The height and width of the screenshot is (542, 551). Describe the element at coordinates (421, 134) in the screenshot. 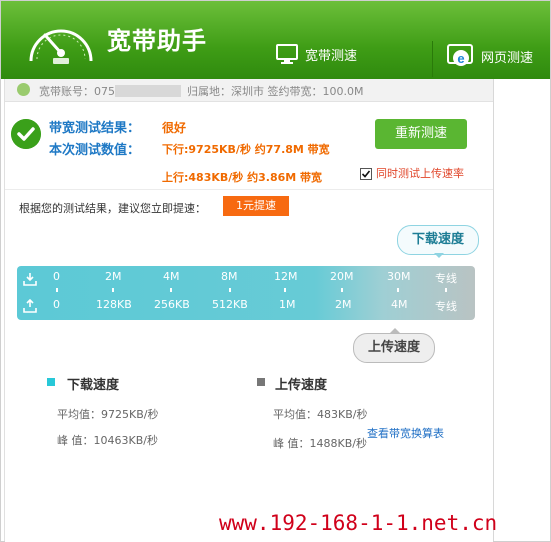

I see `retest-button: 重新测速` at that location.